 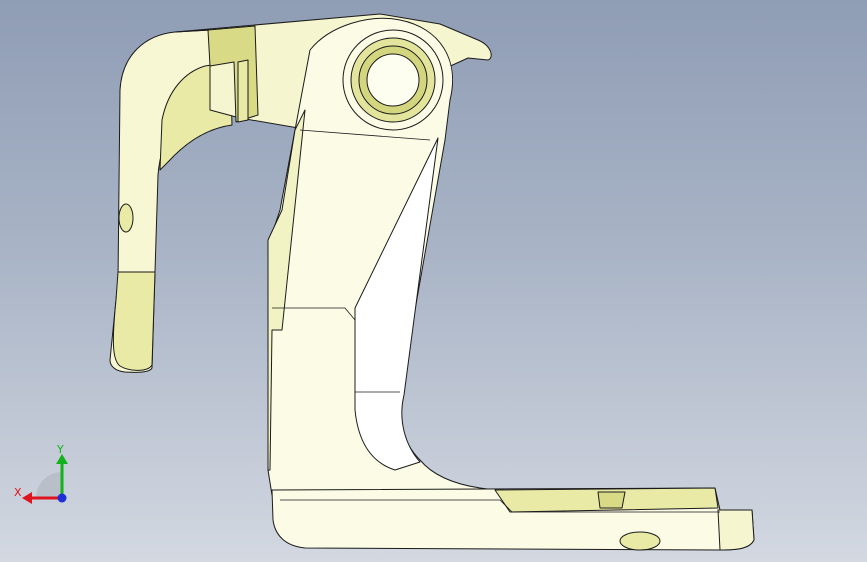 I want to click on z-axis-icon, so click(x=62, y=498).